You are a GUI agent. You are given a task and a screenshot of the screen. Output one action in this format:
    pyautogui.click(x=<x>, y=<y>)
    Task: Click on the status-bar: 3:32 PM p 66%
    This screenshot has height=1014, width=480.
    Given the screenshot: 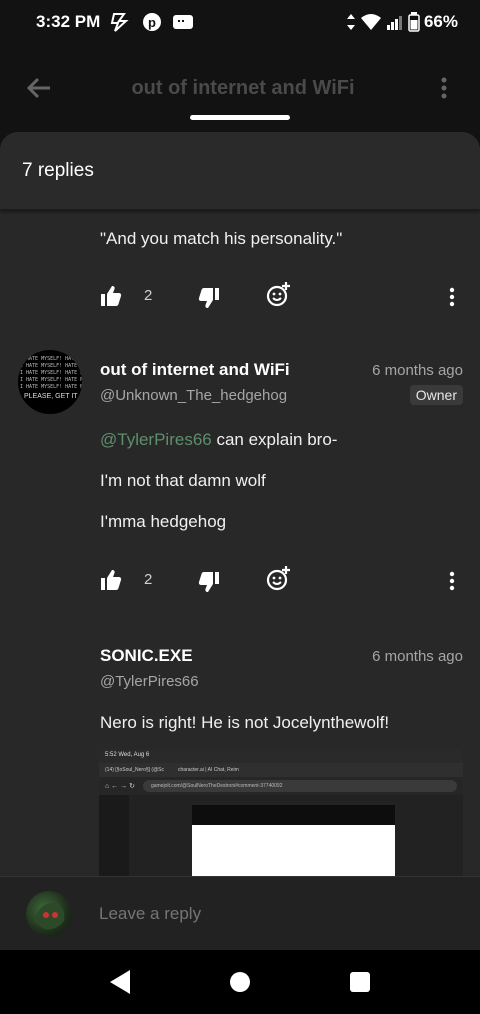 What is the action you would take?
    pyautogui.click(x=240, y=22)
    